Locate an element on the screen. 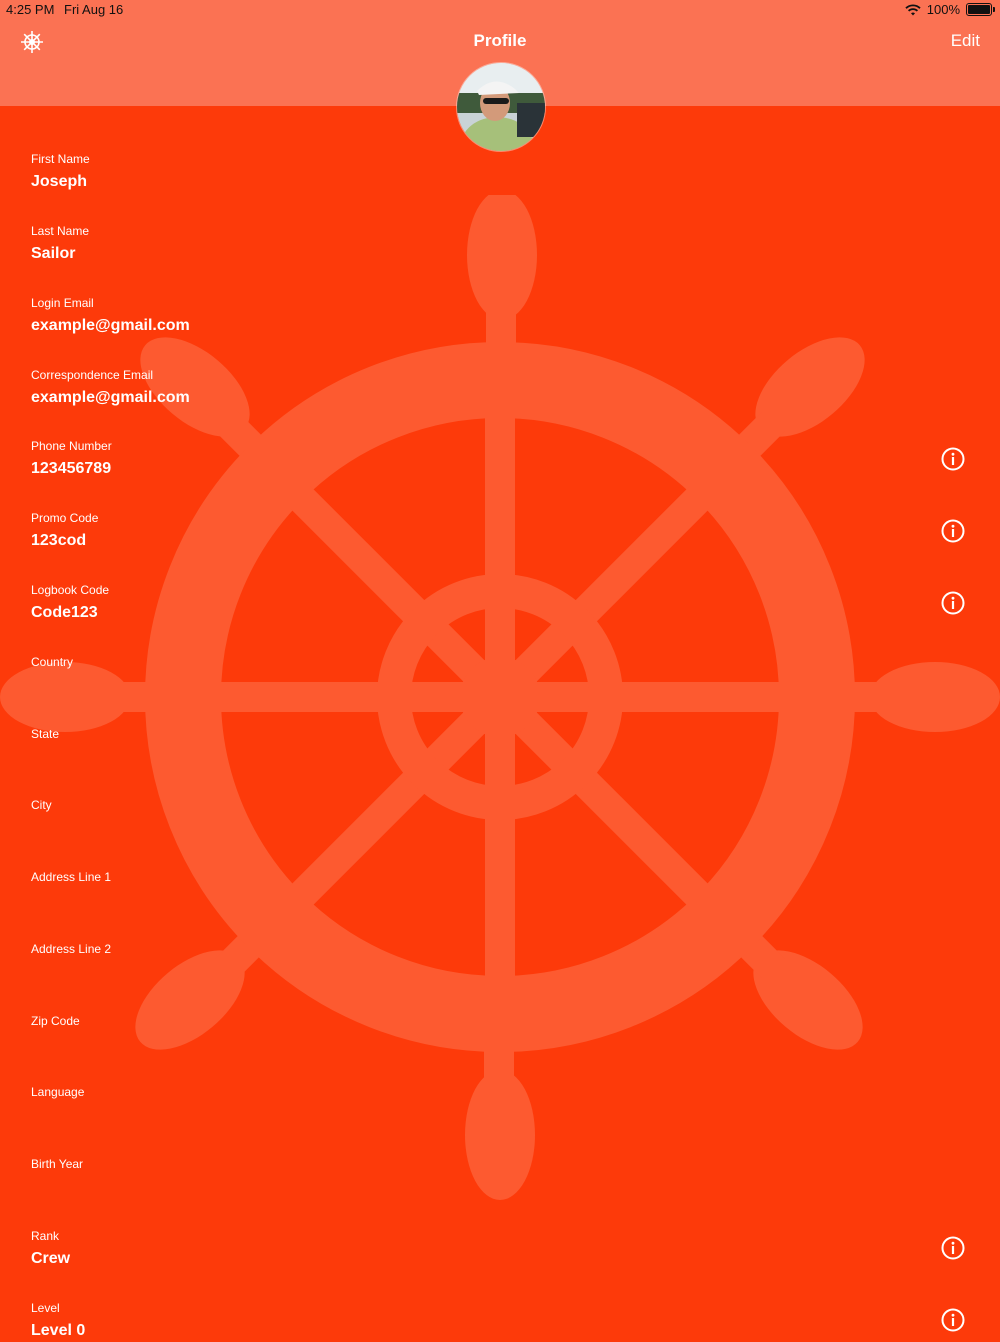  field-value: Joseph is located at coordinates (59, 181).